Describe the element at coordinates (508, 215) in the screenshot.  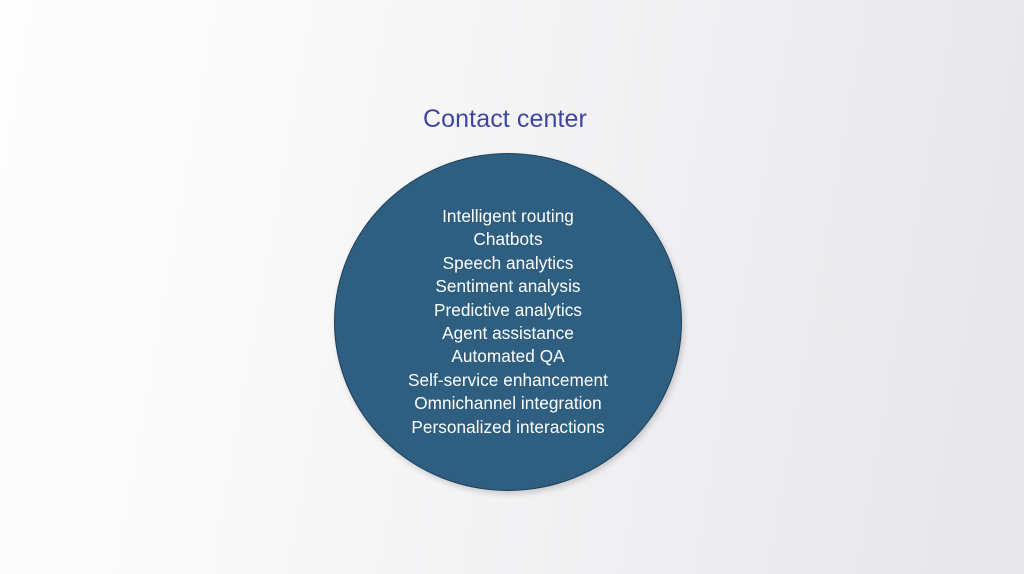
I see `list-item: Intelligent routing` at that location.